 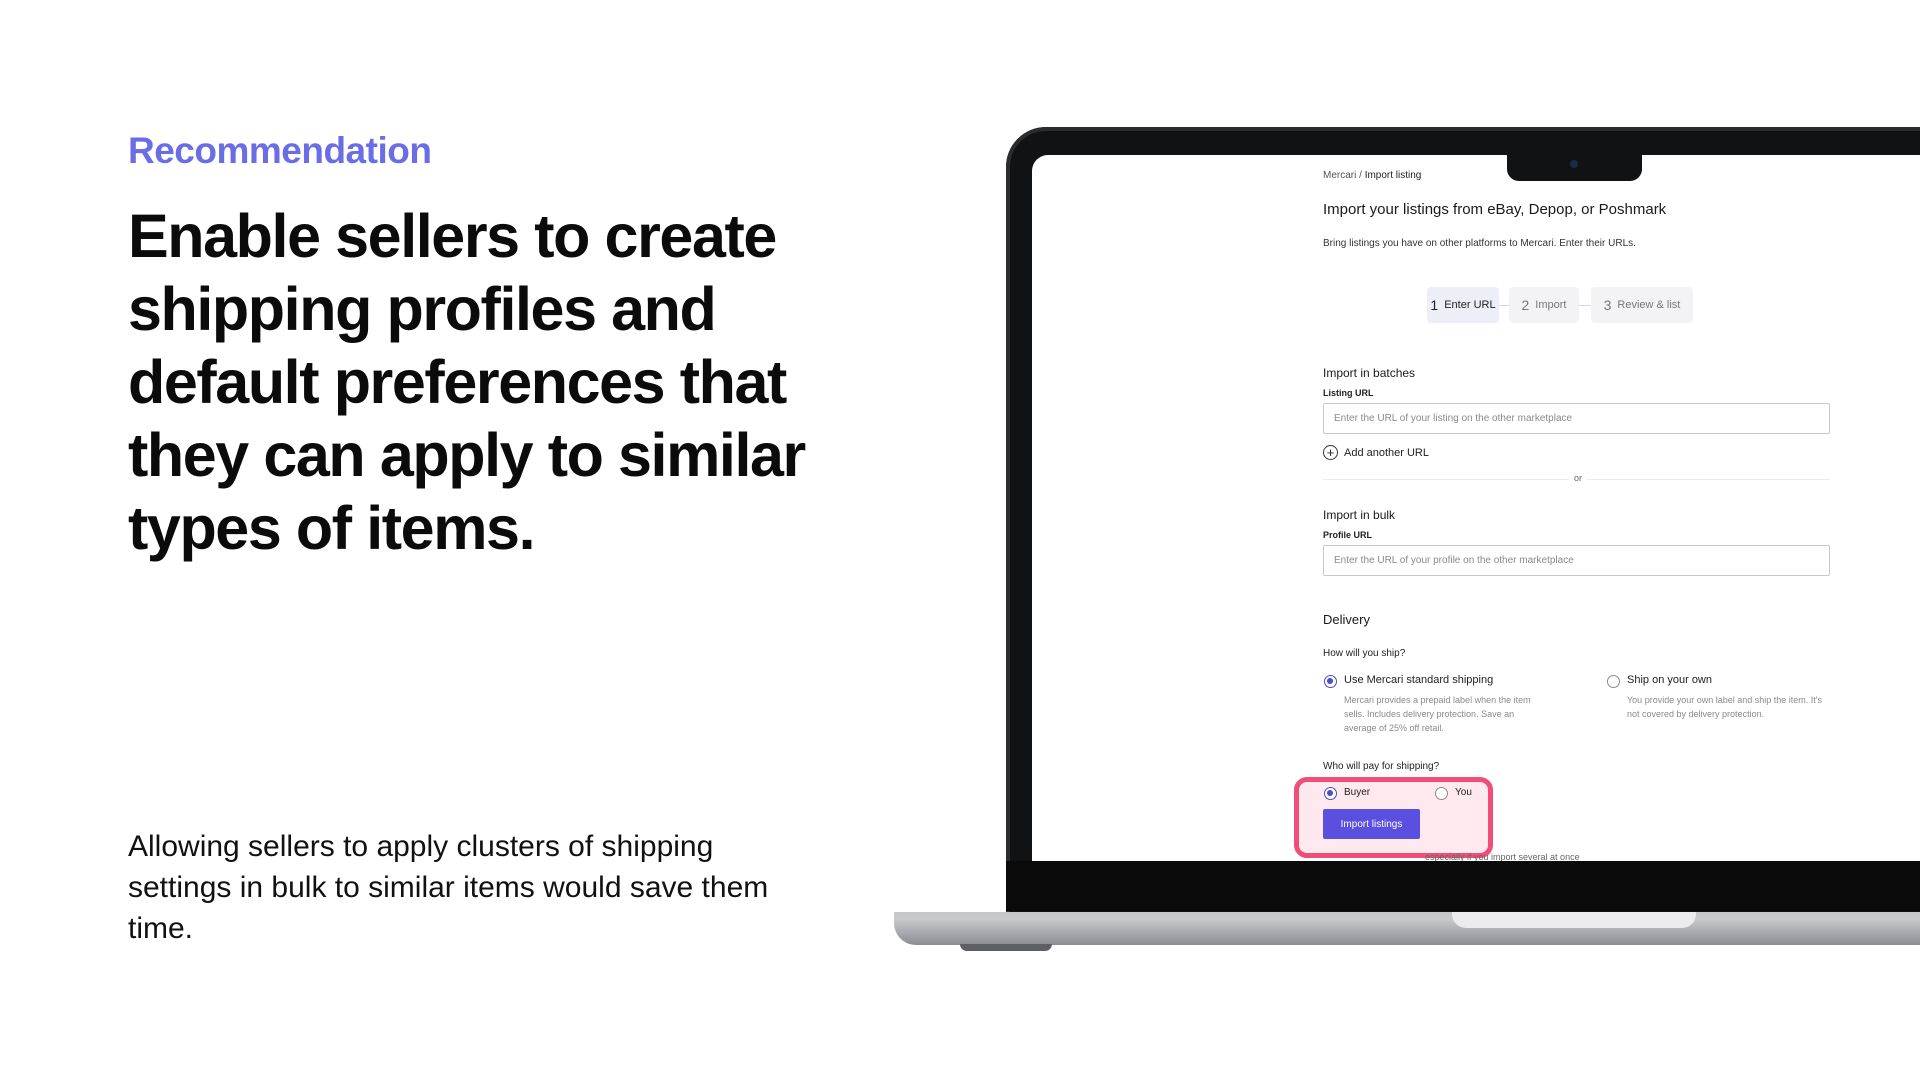 What do you see at coordinates (1364, 653) in the screenshot?
I see `ship-question: How will you ship?` at bounding box center [1364, 653].